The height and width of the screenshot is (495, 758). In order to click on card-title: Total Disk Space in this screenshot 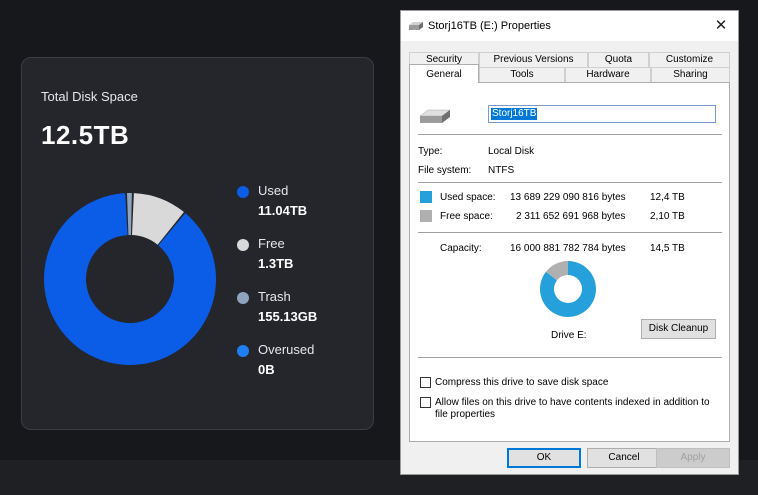, I will do `click(89, 96)`.